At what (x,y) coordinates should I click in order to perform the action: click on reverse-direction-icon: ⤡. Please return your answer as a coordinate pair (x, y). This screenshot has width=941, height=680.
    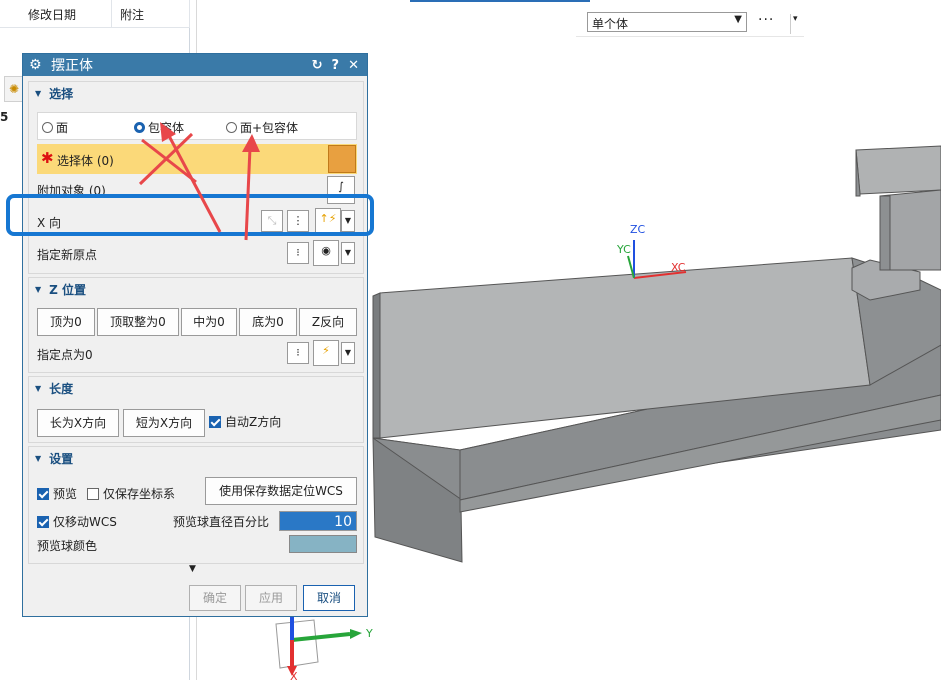
    Looking at the image, I should click on (272, 221).